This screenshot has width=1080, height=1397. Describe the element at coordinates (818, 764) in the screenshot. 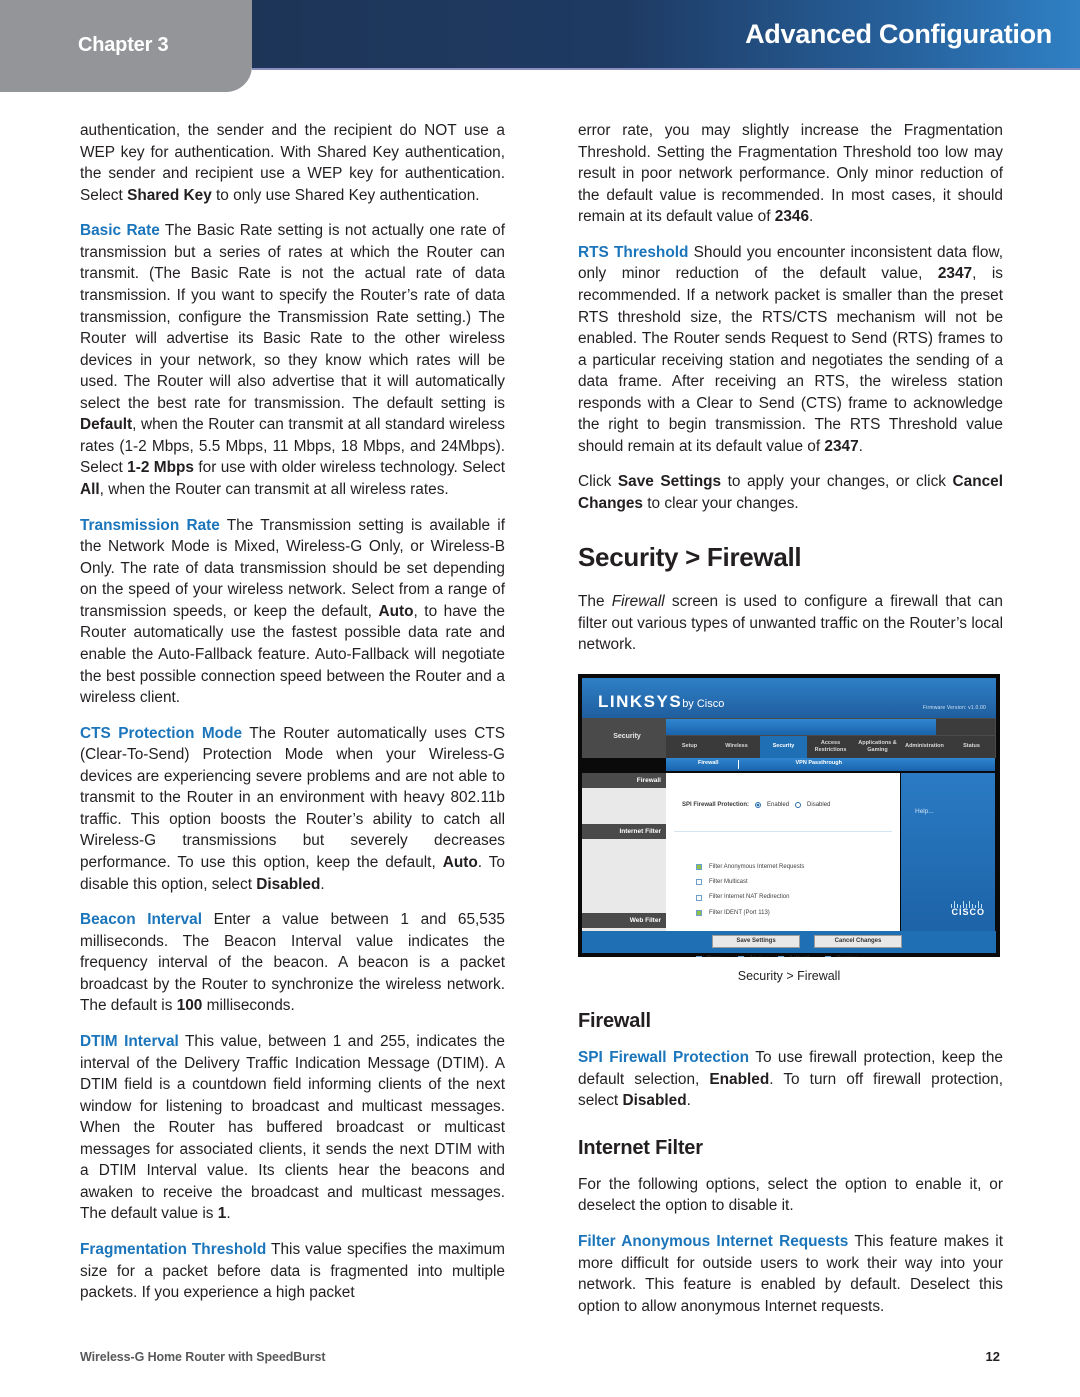

I see `subtab-vpn-passthrough: VPN Passthrough` at that location.